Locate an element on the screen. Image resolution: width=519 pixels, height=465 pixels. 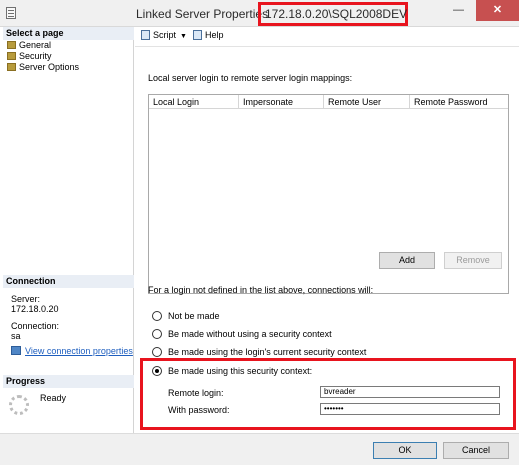
help-button: Help is located at coordinates (208, 37).